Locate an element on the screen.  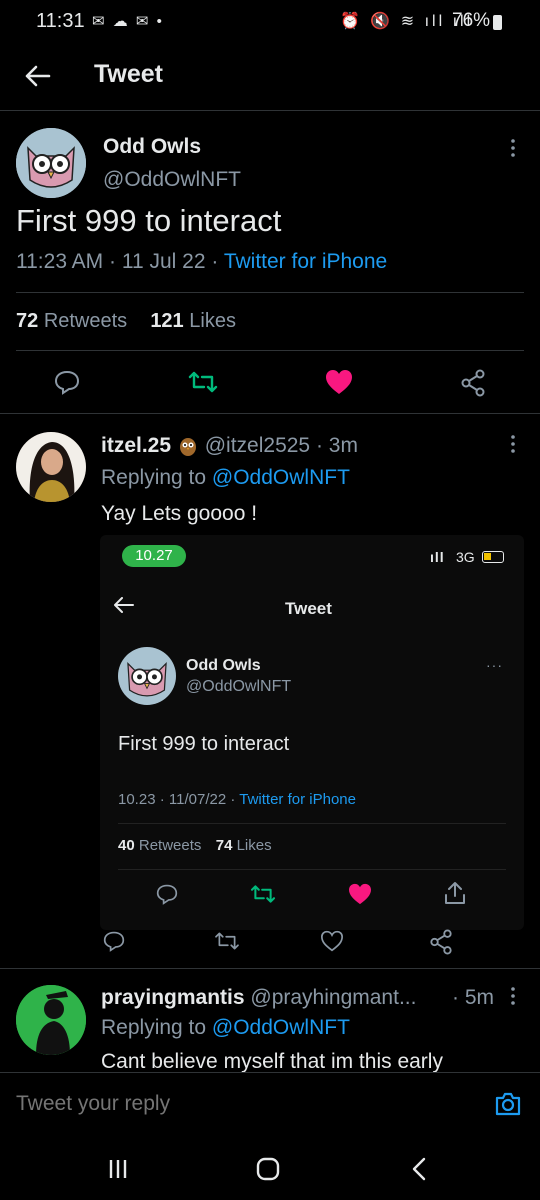
tweet-source: Twitter for iPhone is located at coordinates (305, 261).